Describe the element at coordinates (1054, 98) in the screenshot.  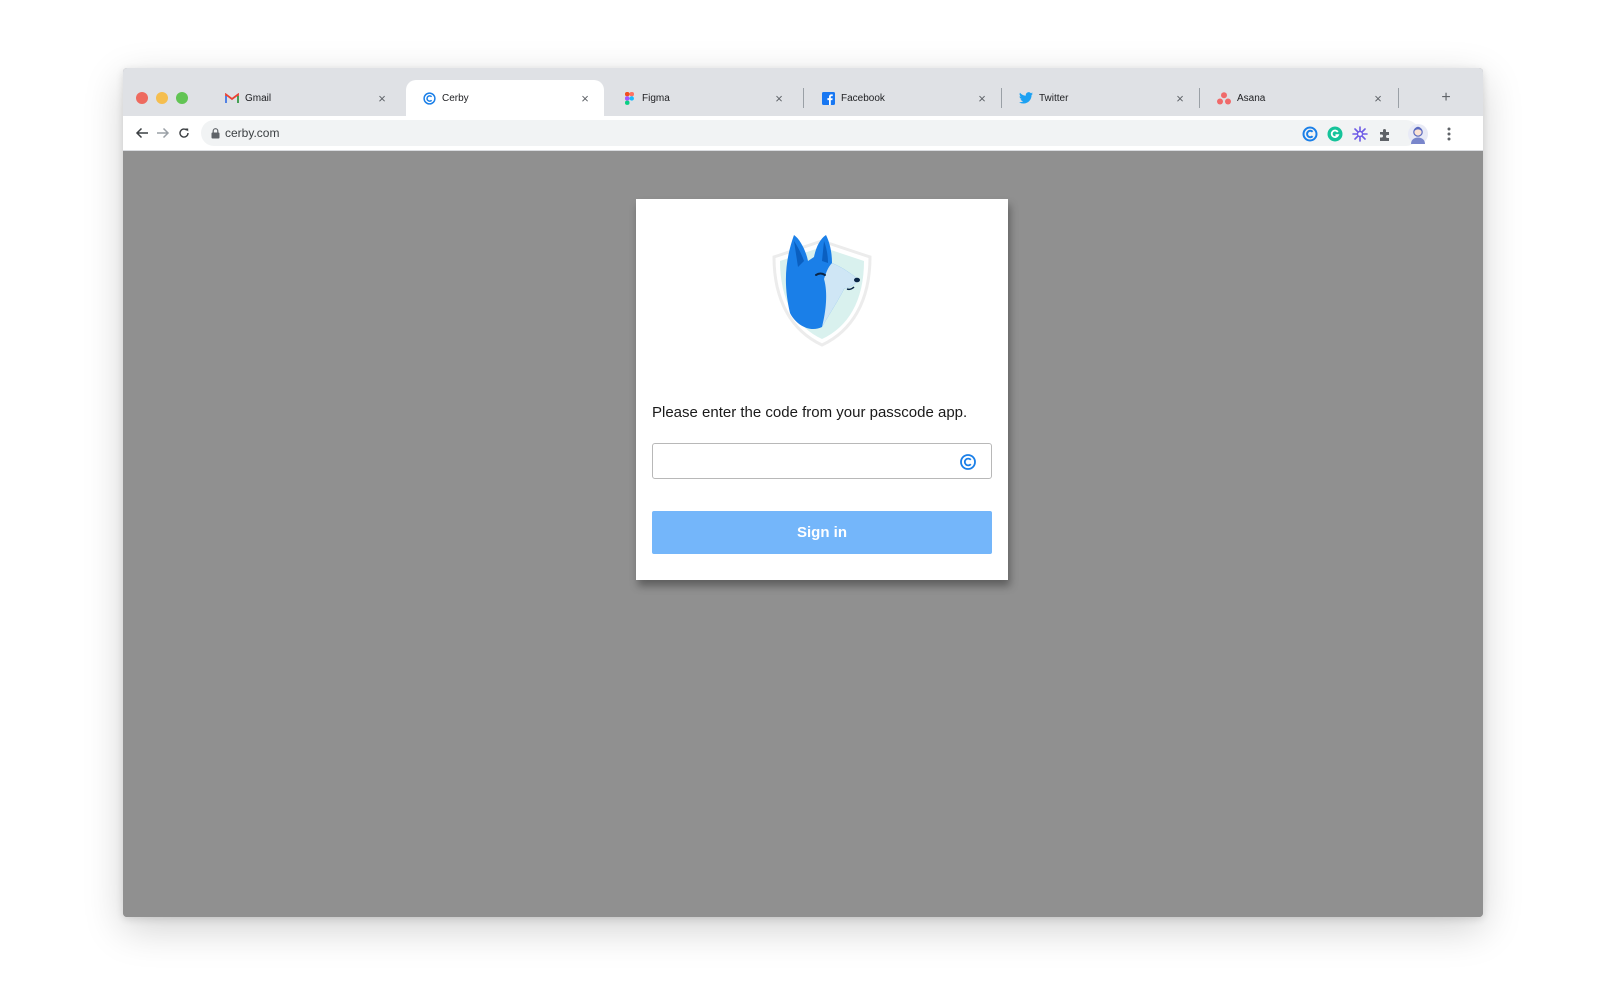
I see `tab-label: Twitter` at that location.